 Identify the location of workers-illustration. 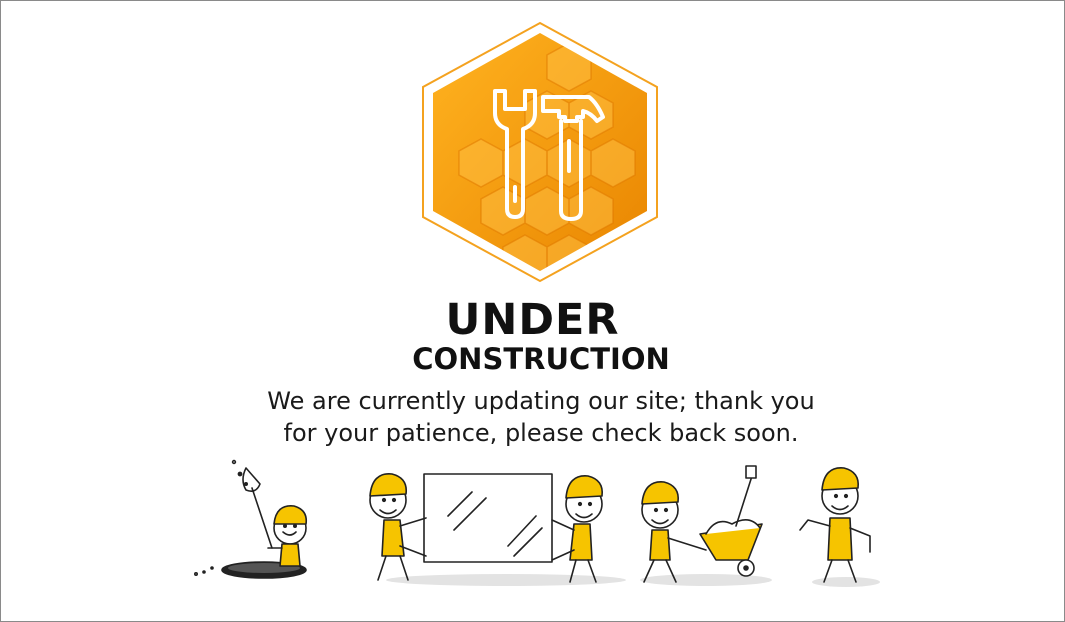
(537, 523).